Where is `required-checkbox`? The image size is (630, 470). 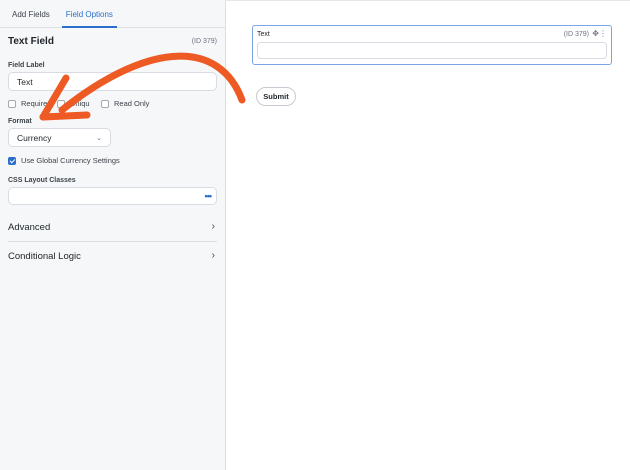 required-checkbox is located at coordinates (12, 103).